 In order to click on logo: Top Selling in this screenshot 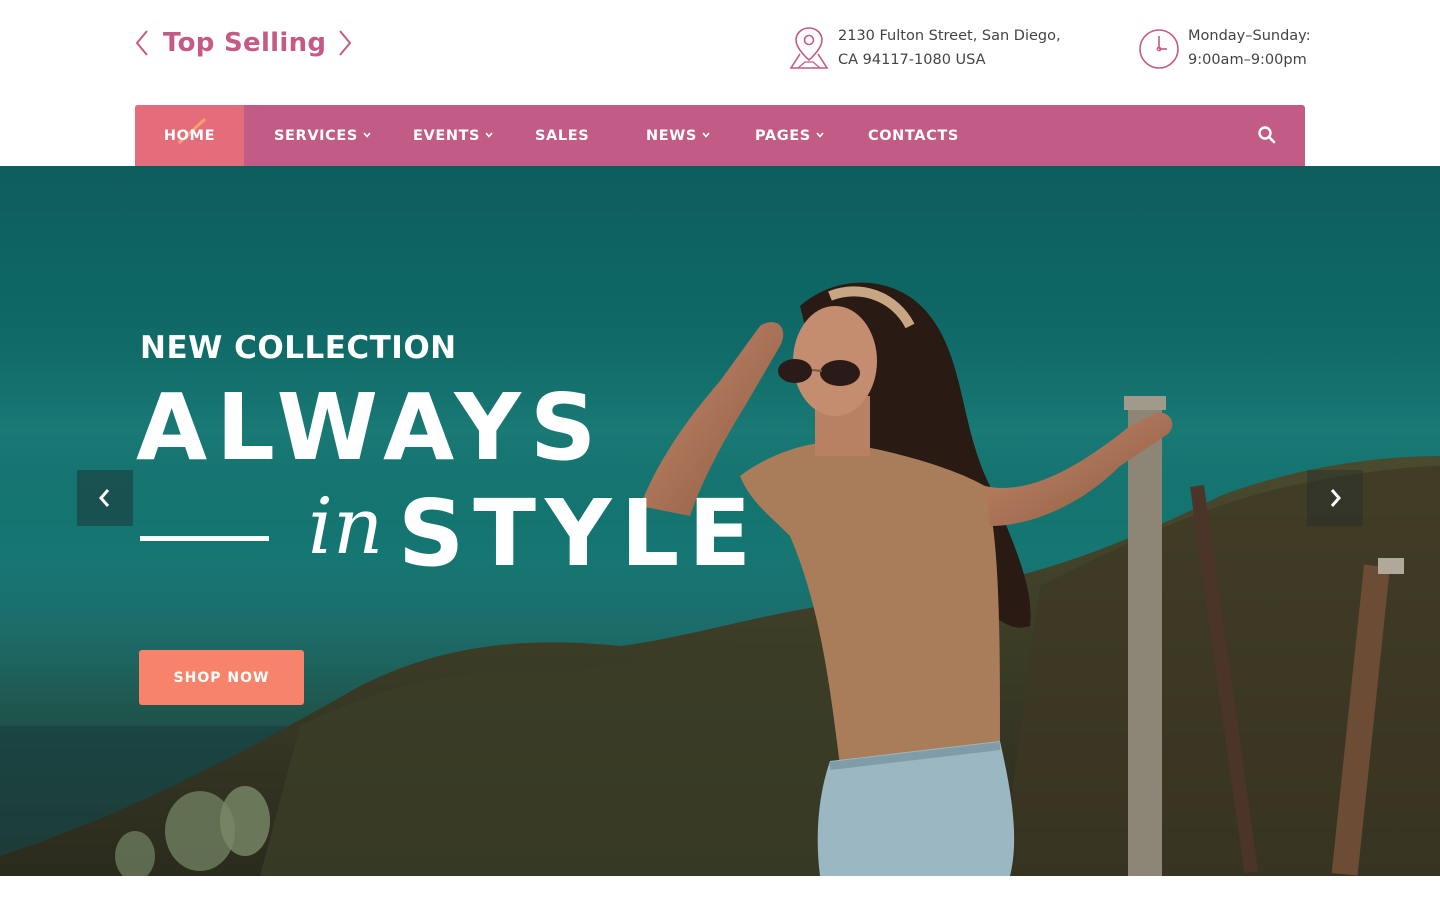, I will do `click(243, 43)`.